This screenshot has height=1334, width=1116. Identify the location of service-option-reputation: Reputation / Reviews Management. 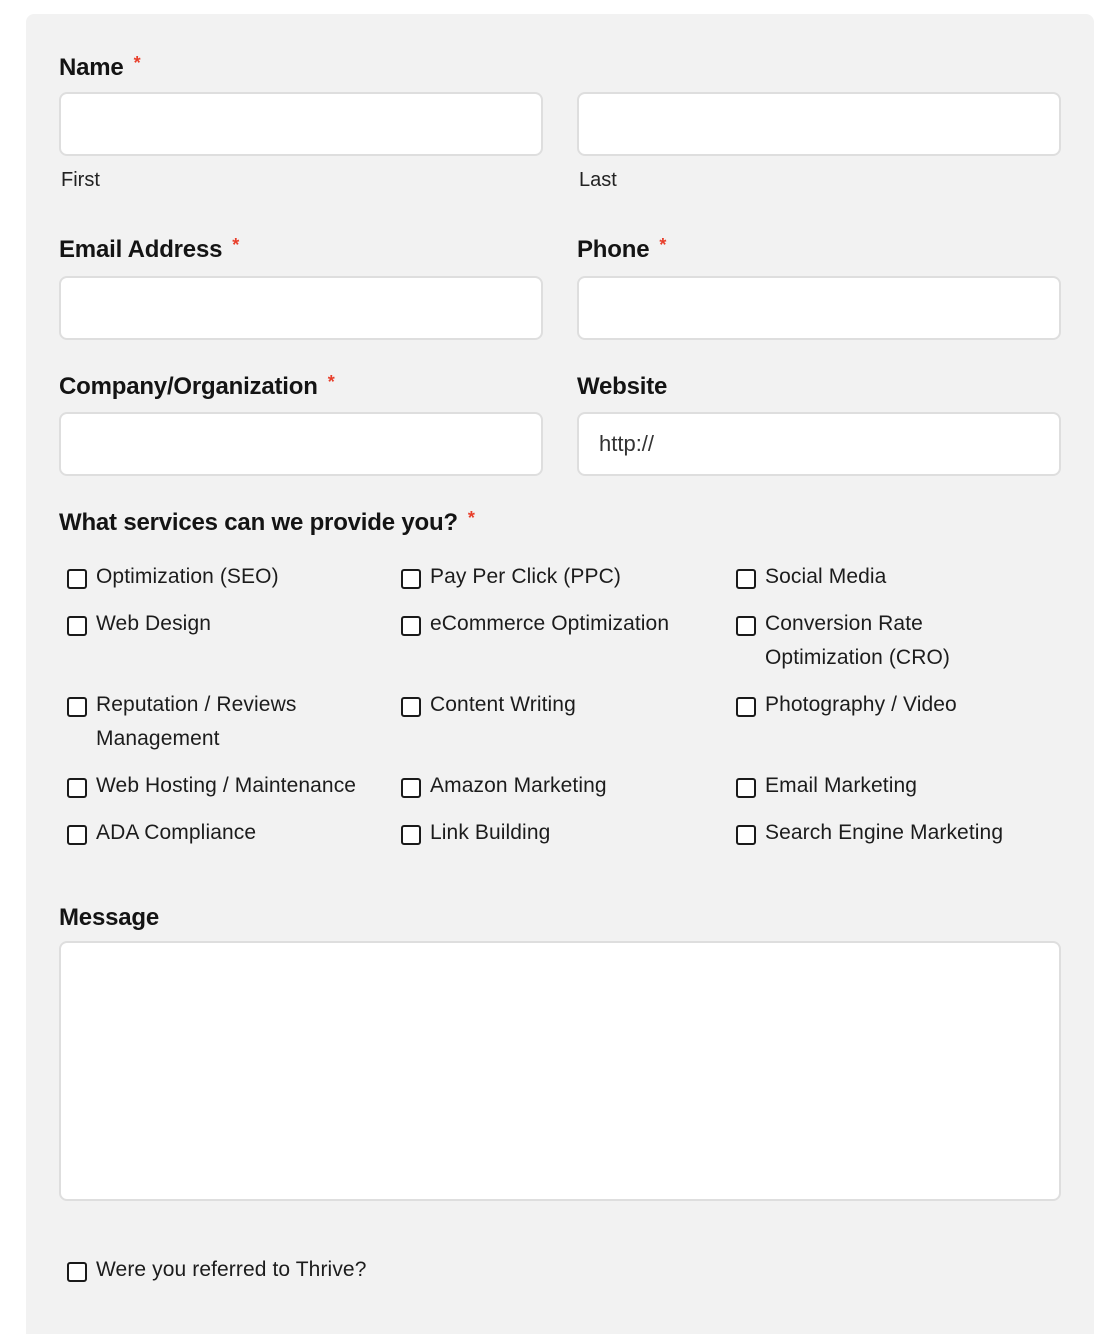
(192, 724).